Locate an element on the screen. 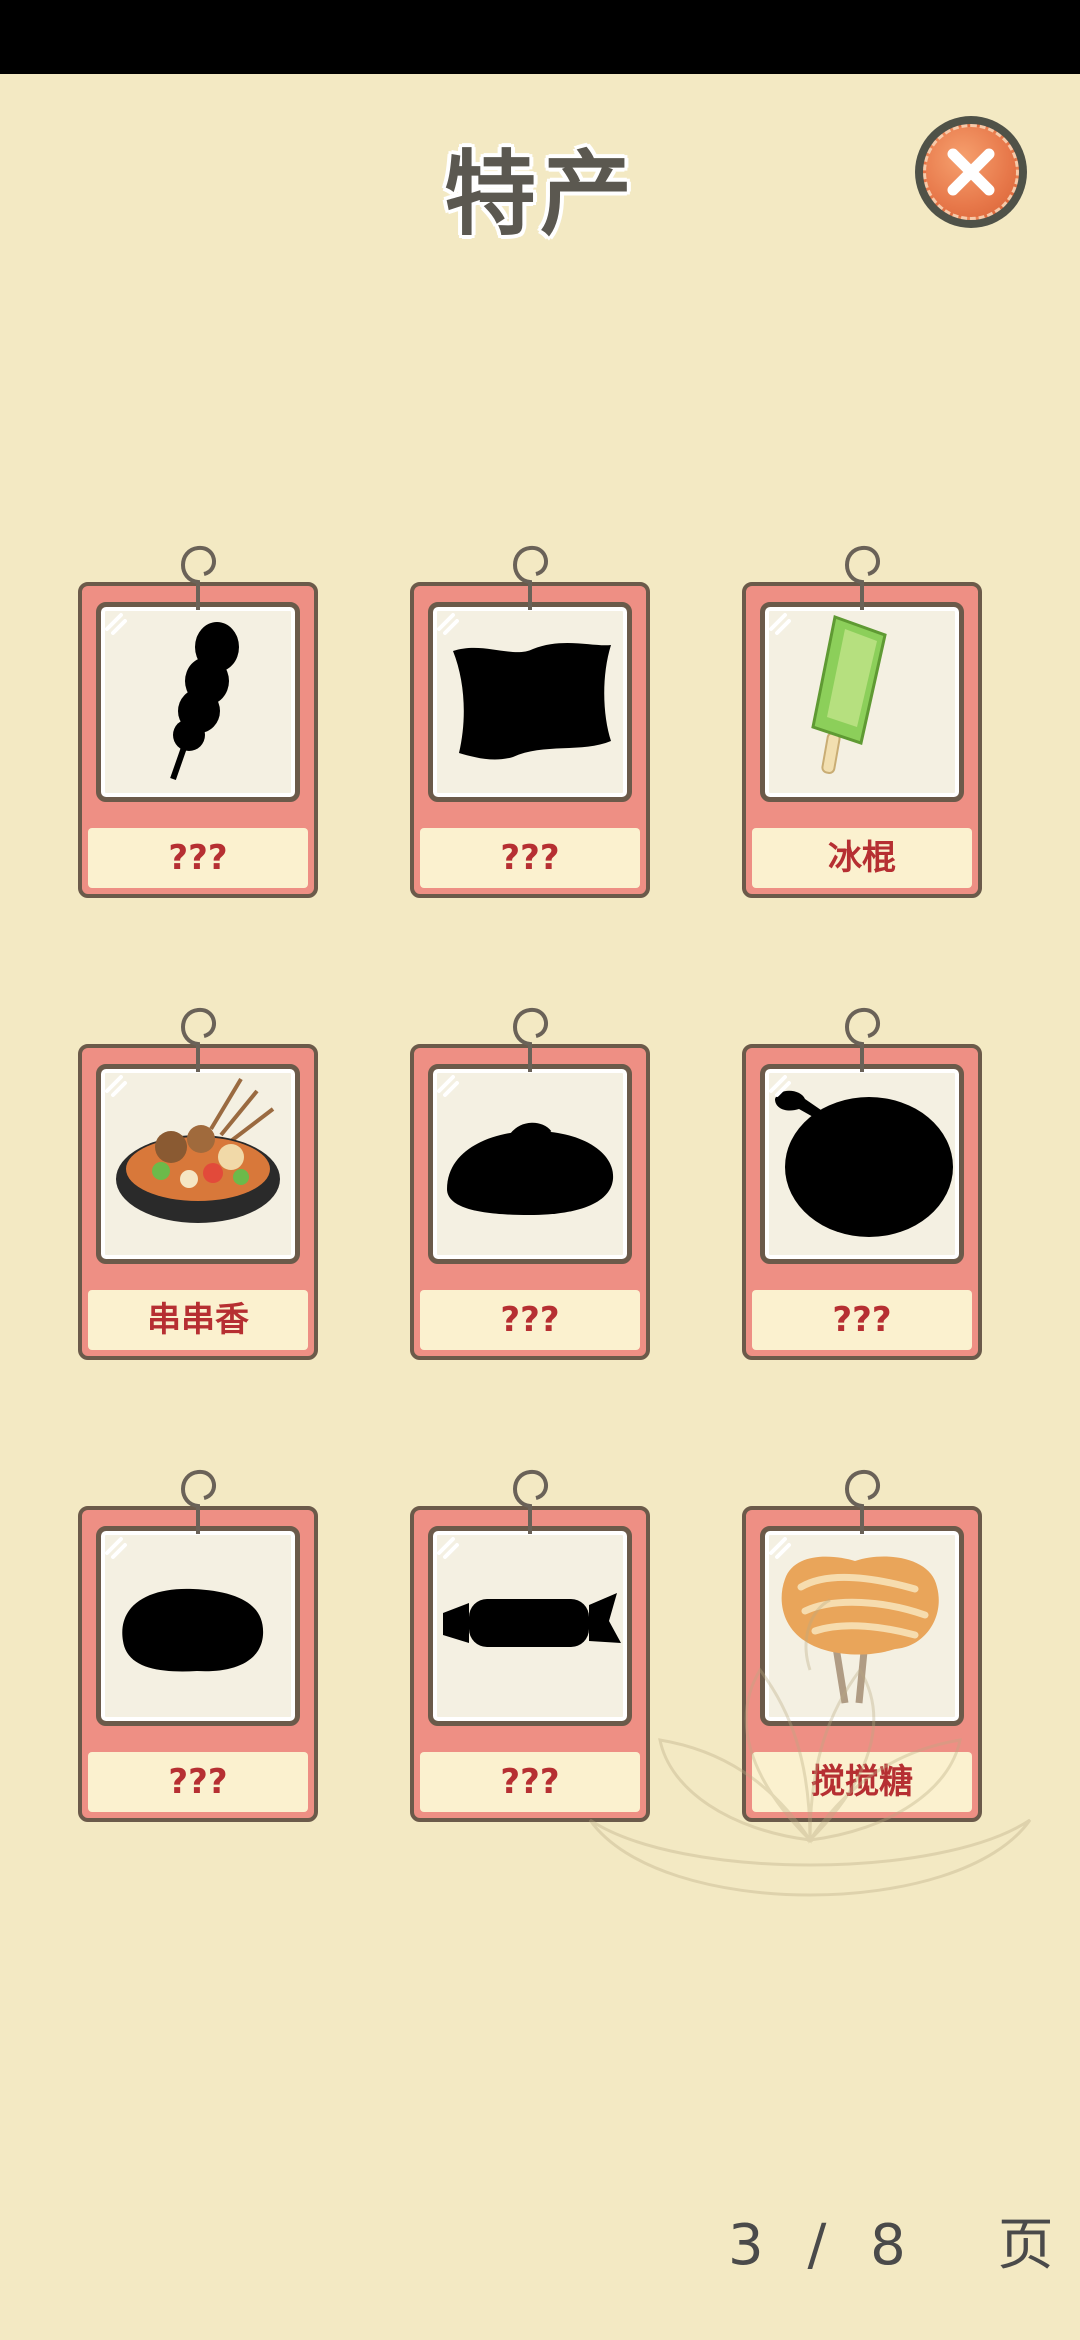  collection-card-4: 串串香 is located at coordinates (198, 1183).